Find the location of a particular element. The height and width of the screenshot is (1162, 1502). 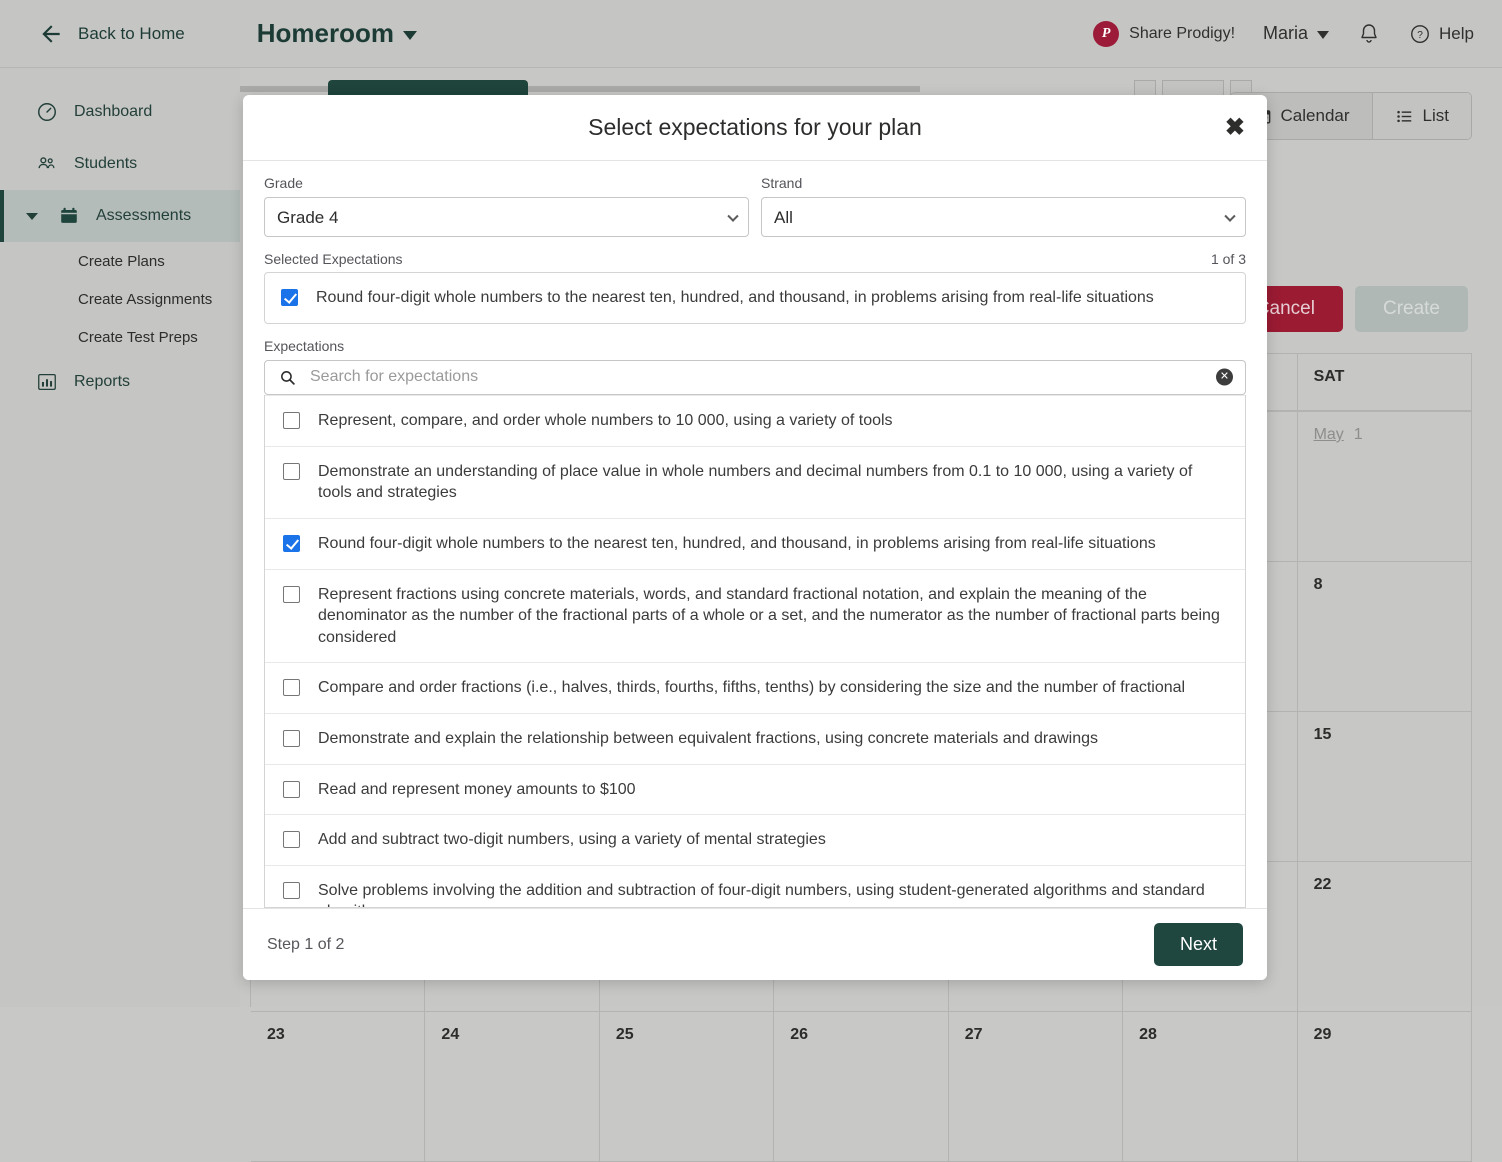

strand-select: All is located at coordinates (1003, 217).